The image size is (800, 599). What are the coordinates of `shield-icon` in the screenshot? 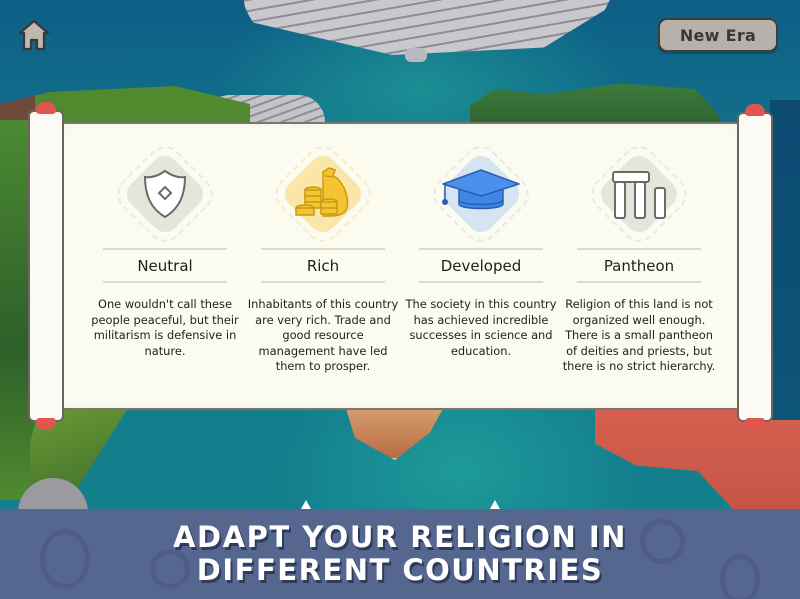 It's located at (165, 194).